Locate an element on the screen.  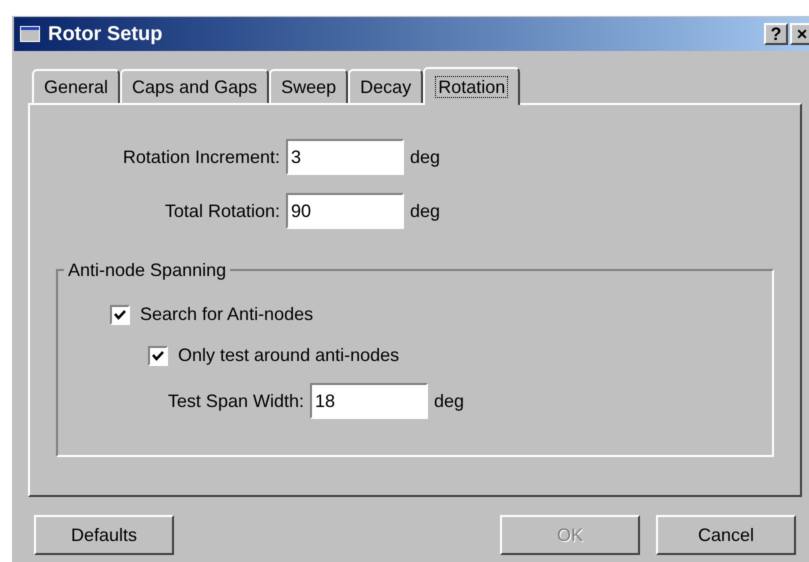
input-field: 3 is located at coordinates (345, 157).